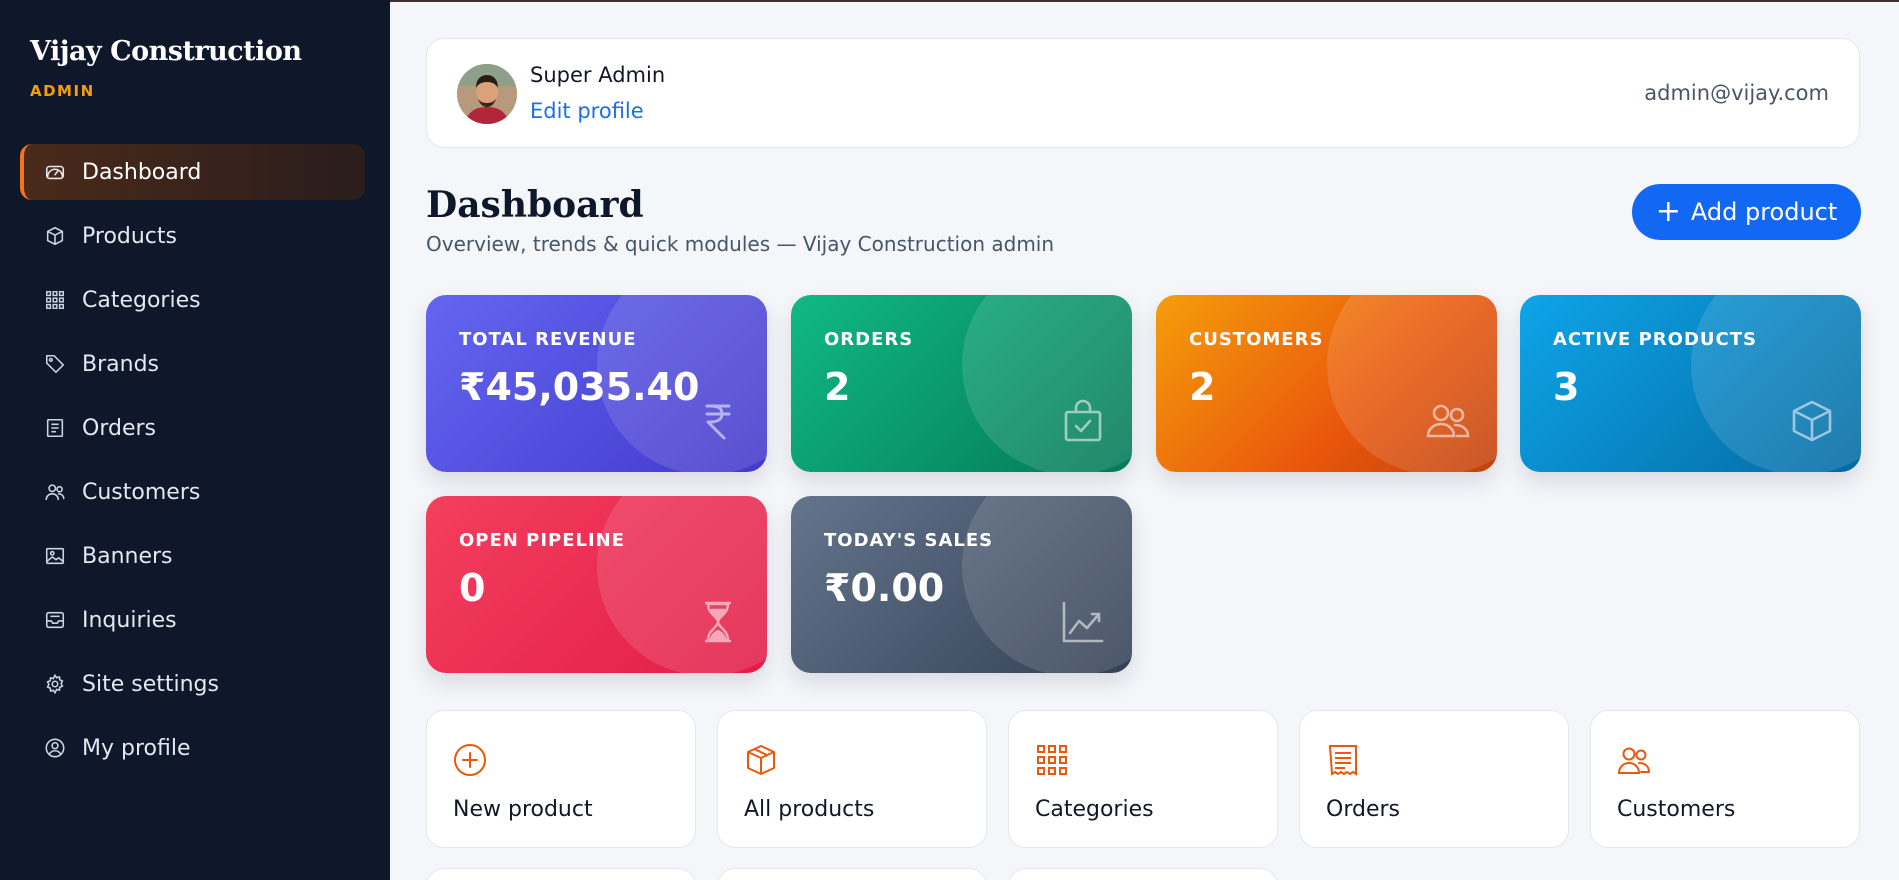 Image resolution: width=1899 pixels, height=880 pixels. What do you see at coordinates (166, 51) in the screenshot?
I see `brand-title: Vijay Construction` at bounding box center [166, 51].